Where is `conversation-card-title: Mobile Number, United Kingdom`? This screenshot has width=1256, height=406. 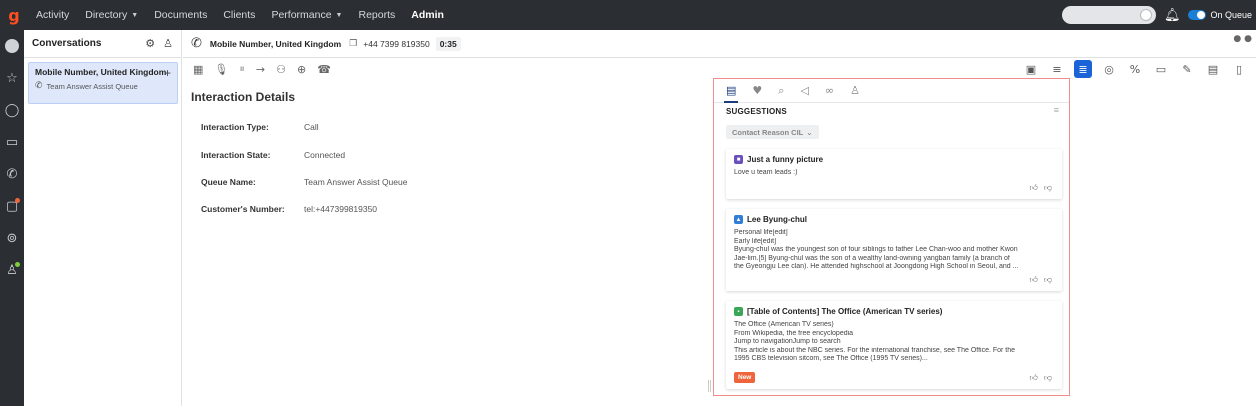 conversation-card-title: Mobile Number, United Kingdom is located at coordinates (101, 72).